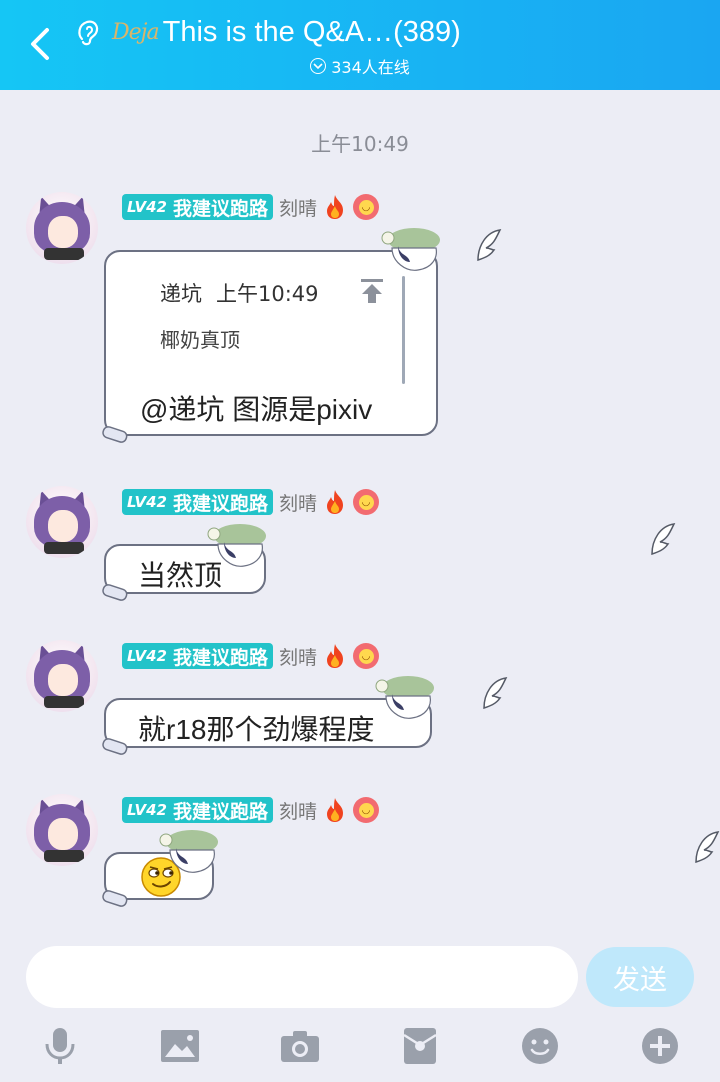 The image size is (720, 1082). I want to click on camera-icon, so click(300, 1046).